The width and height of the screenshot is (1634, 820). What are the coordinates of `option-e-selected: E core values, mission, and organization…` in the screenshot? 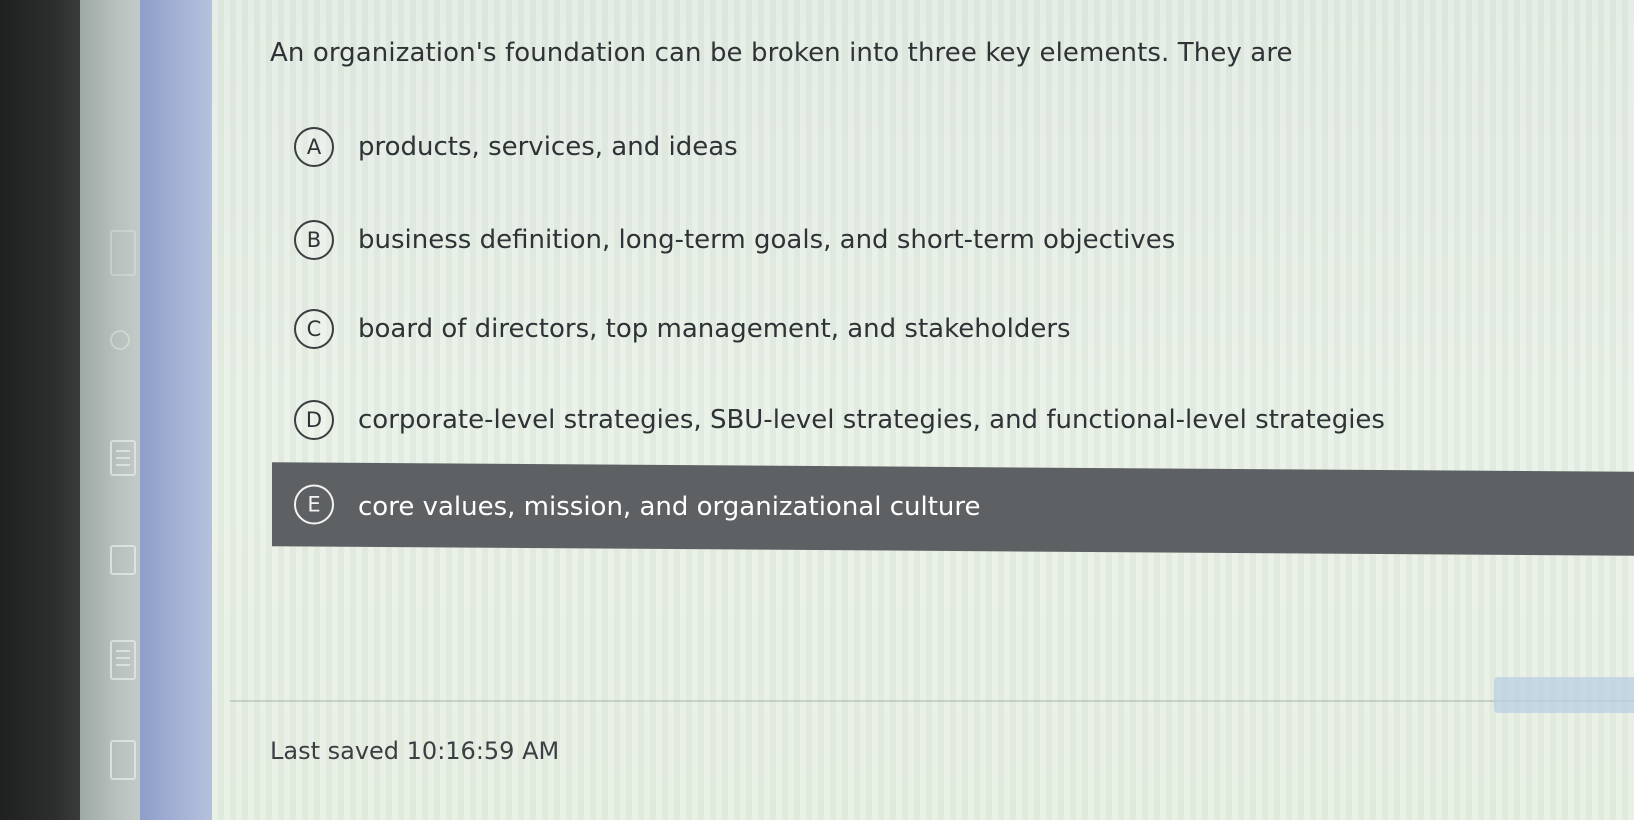 It's located at (953, 509).